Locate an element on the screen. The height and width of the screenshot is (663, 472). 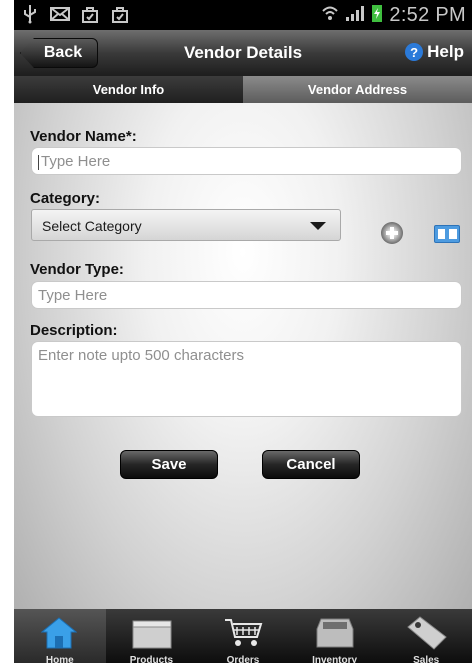
price-tag-icon is located at coordinates (427, 633).